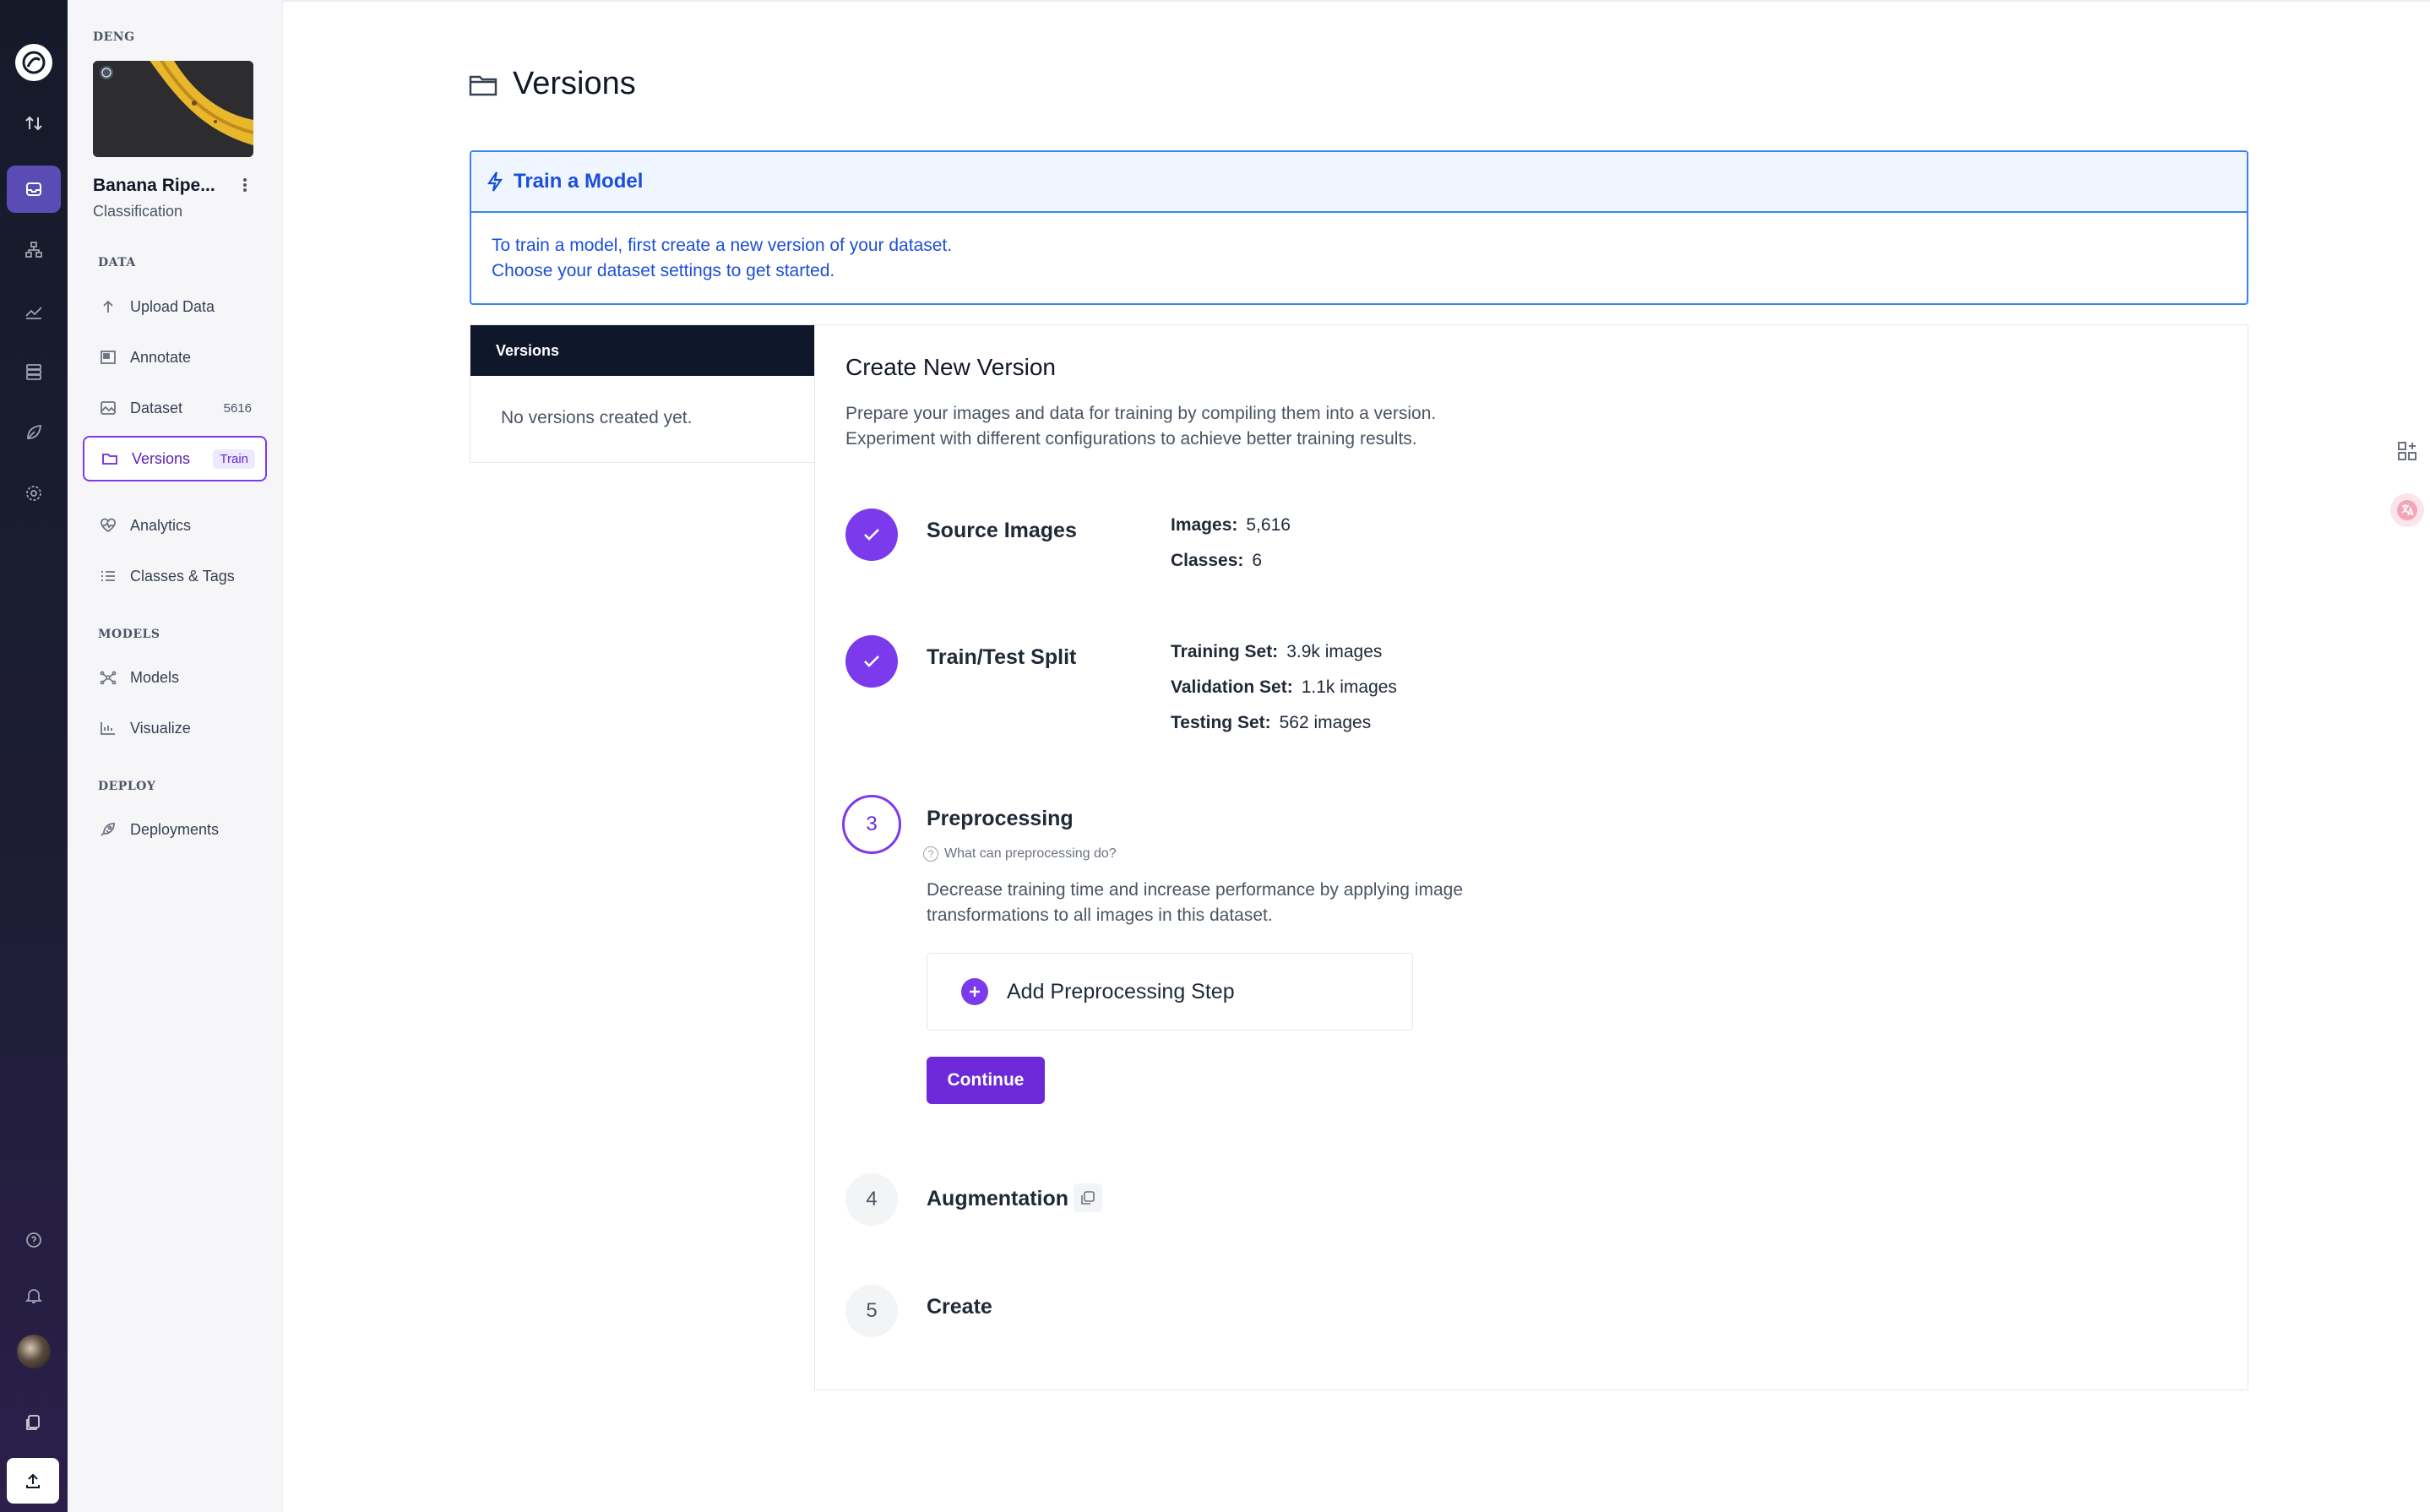 This screenshot has height=1512, width=2430. What do you see at coordinates (108, 306) in the screenshot?
I see `upload-arrow-icon` at bounding box center [108, 306].